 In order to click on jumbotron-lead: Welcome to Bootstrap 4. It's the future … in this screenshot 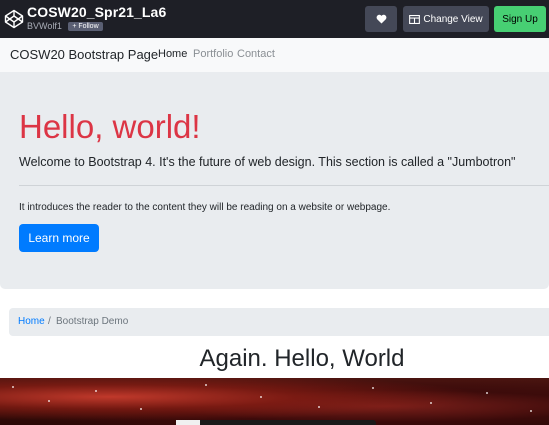, I will do `click(267, 162)`.